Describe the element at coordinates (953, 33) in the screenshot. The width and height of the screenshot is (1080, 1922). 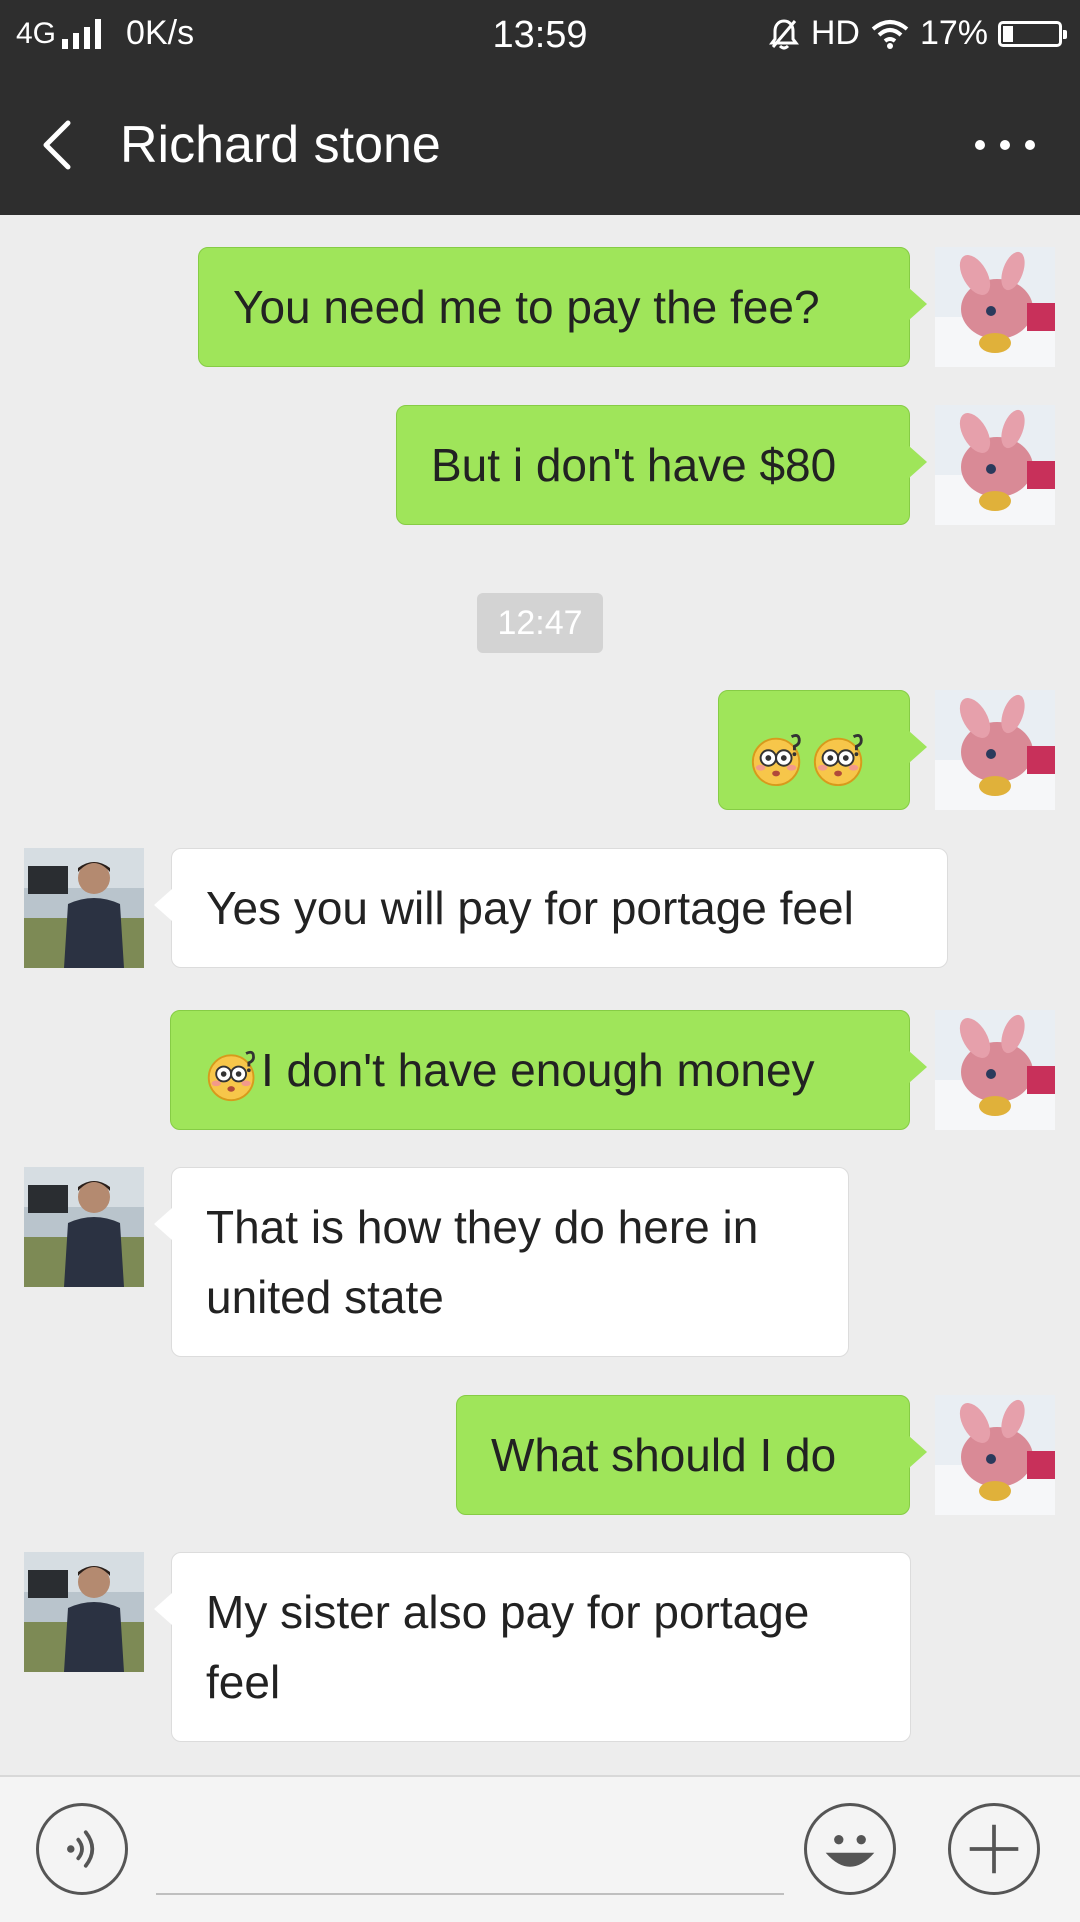
I see `battery-percent: 17%` at that location.